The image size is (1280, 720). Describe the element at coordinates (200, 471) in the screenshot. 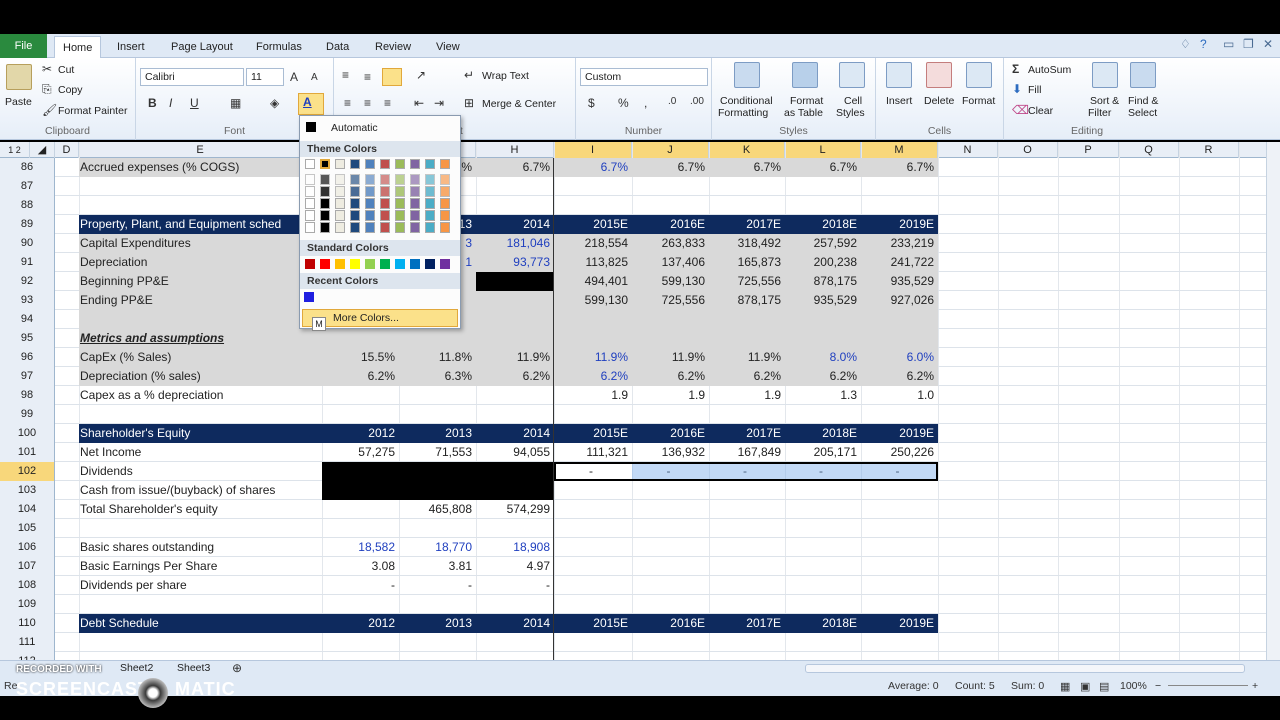

I see `row-label: Dividends` at that location.